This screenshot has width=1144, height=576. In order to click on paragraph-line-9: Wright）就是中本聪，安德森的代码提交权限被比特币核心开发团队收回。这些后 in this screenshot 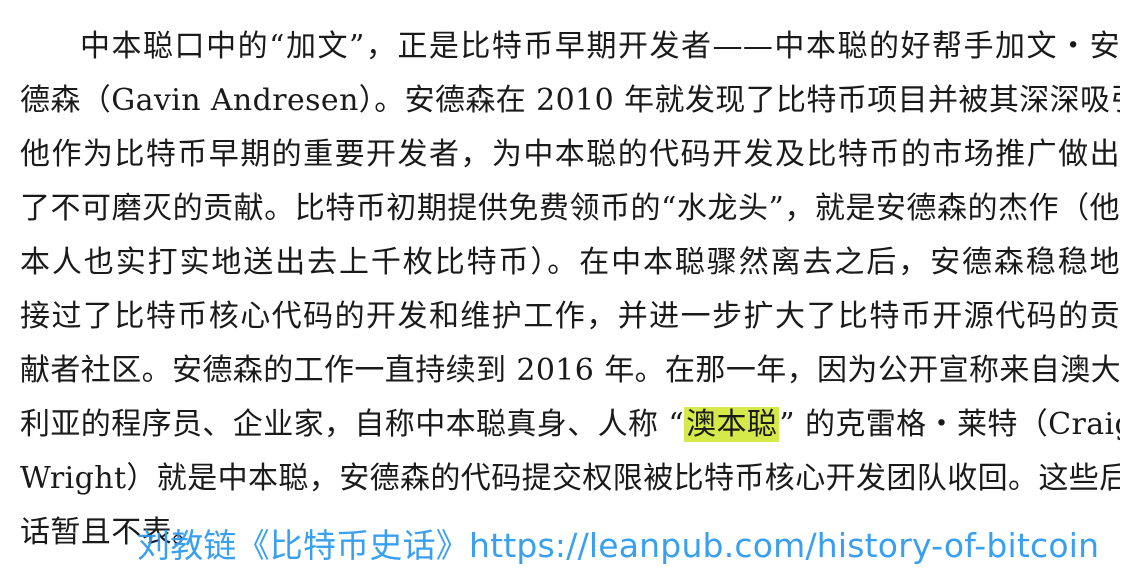, I will do `click(570, 478)`.